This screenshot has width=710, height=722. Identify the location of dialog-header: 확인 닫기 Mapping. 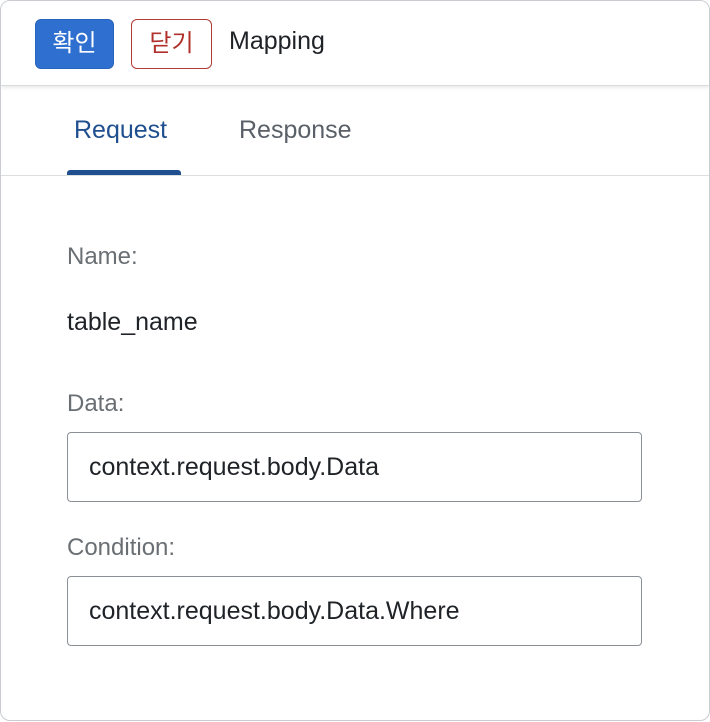
(355, 43).